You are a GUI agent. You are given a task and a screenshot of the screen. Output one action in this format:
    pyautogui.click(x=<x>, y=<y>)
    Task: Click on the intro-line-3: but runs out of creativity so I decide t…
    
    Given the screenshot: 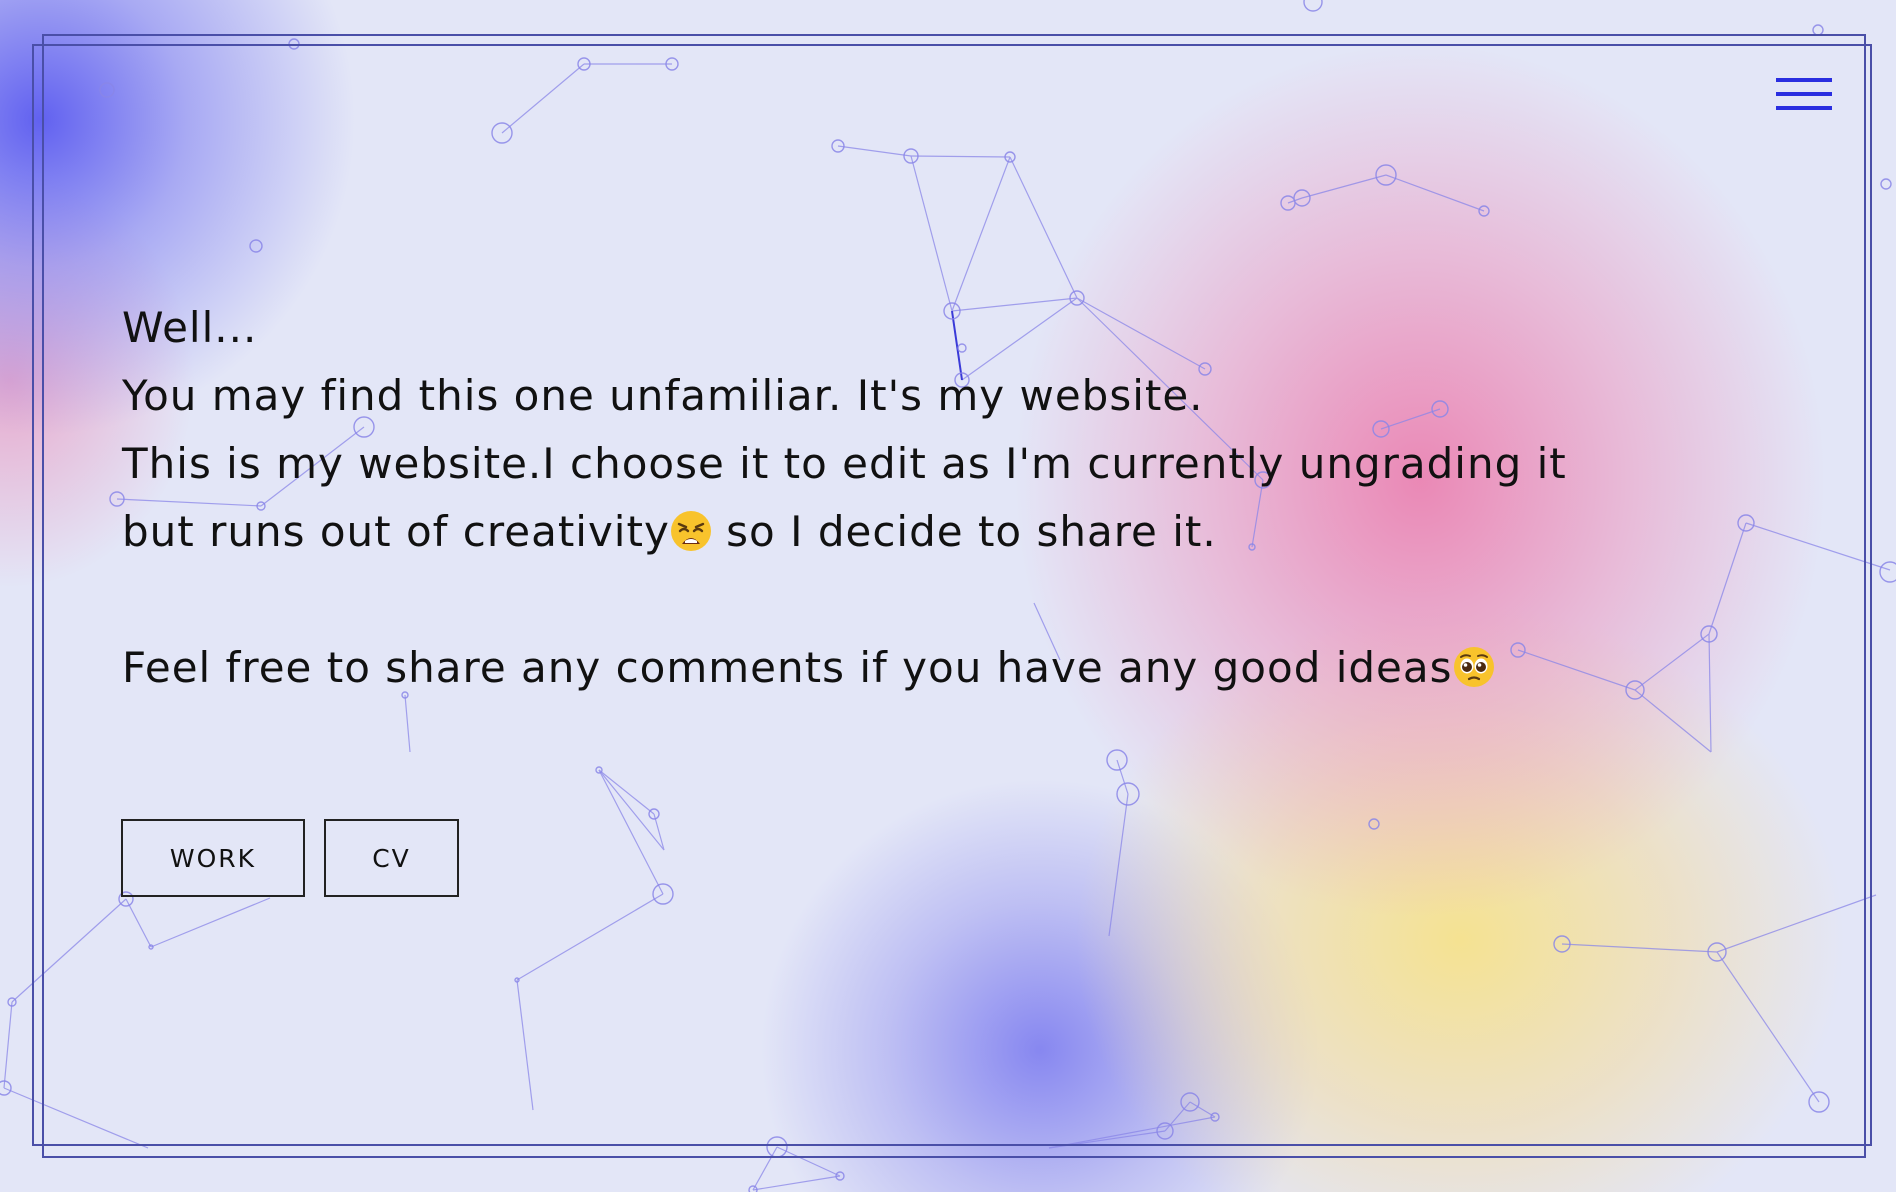 What is the action you would take?
    pyautogui.click(x=872, y=532)
    